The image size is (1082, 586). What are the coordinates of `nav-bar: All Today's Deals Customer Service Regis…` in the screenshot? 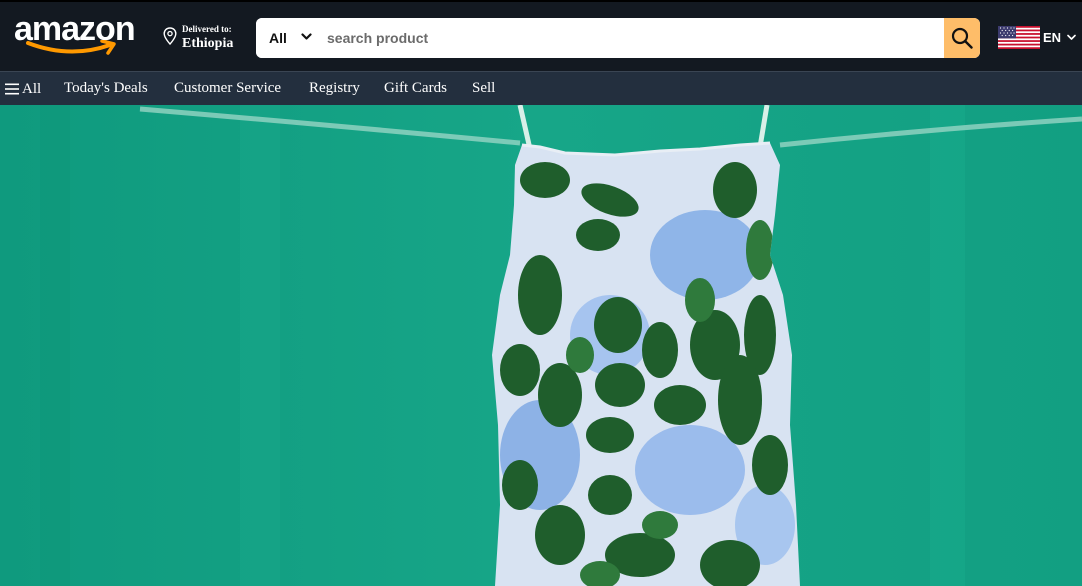 It's located at (541, 88).